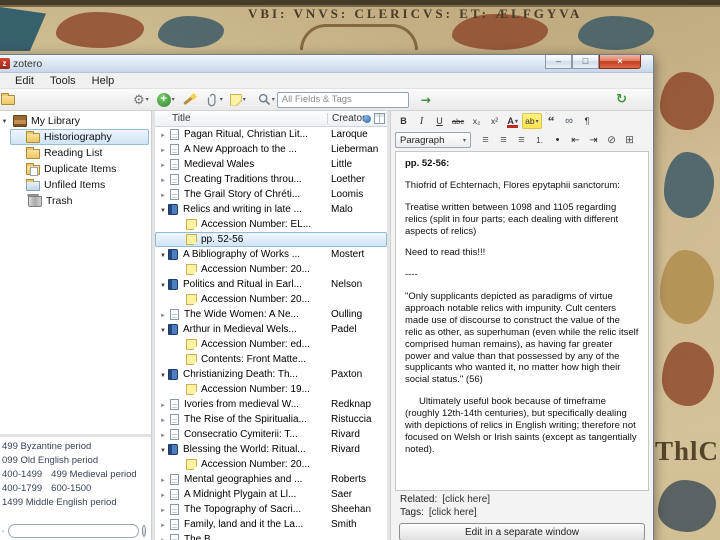 The image size is (720, 540). I want to click on minimize-button: –, so click(558, 62).